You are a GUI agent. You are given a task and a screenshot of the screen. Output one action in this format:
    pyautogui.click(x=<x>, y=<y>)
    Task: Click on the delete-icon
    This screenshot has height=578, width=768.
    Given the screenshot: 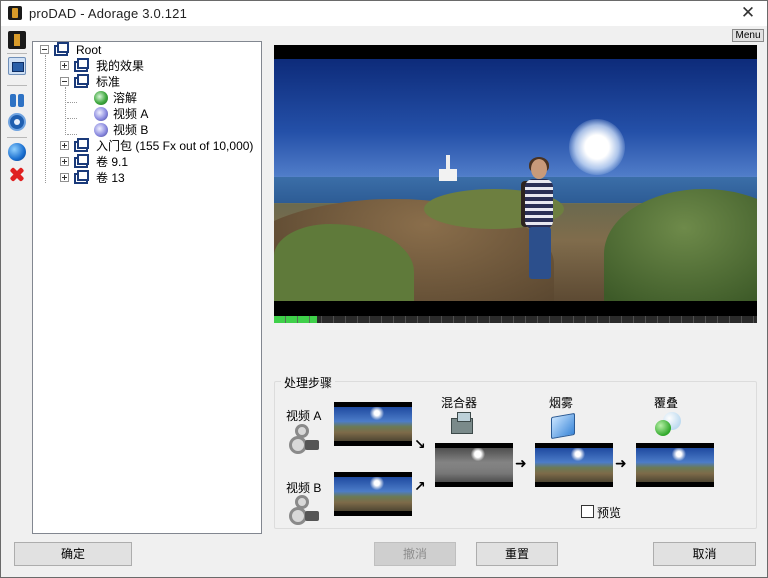 What is the action you would take?
    pyautogui.click(x=17, y=174)
    